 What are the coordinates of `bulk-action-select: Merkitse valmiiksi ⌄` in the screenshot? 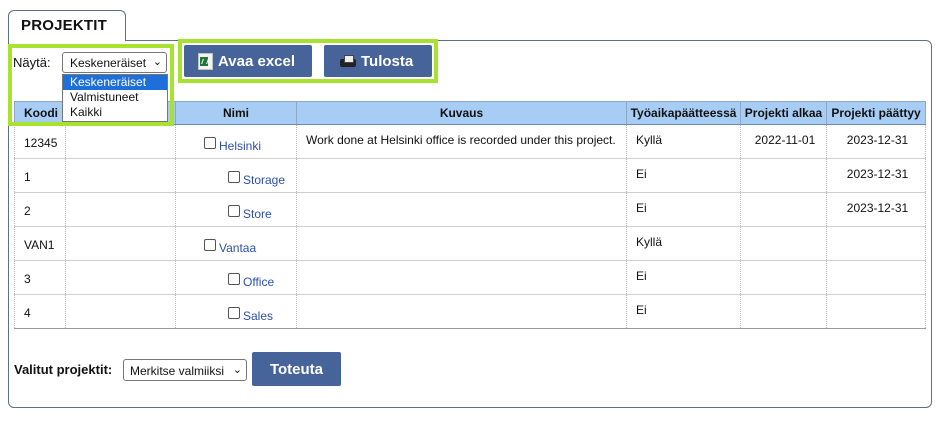 It's located at (185, 370).